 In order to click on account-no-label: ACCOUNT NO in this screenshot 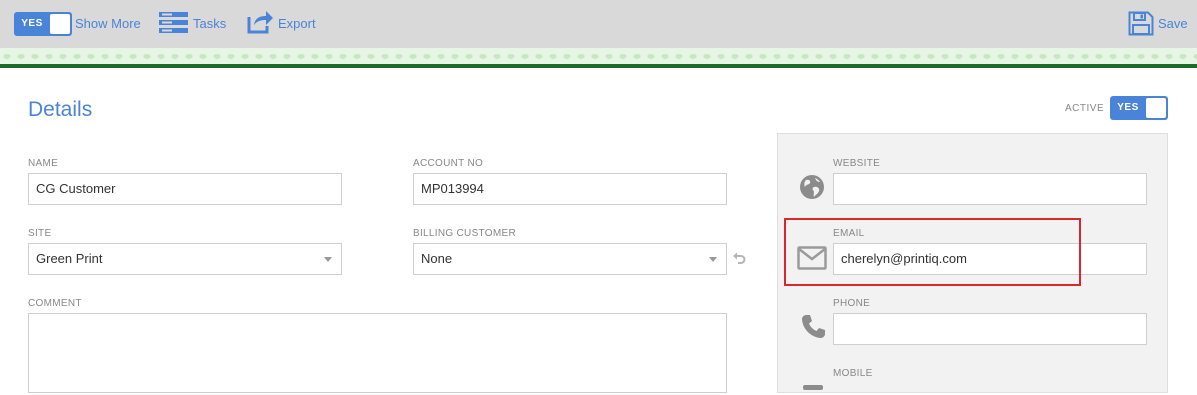, I will do `click(448, 163)`.